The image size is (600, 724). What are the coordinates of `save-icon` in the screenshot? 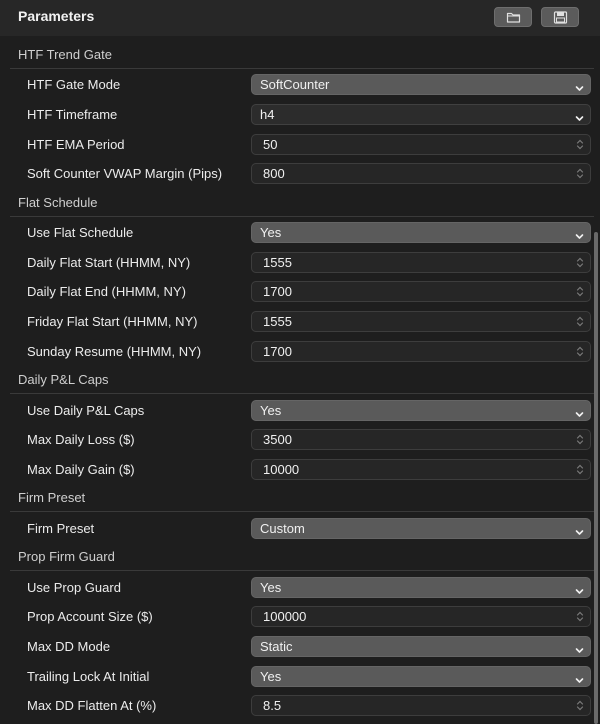 It's located at (560, 17).